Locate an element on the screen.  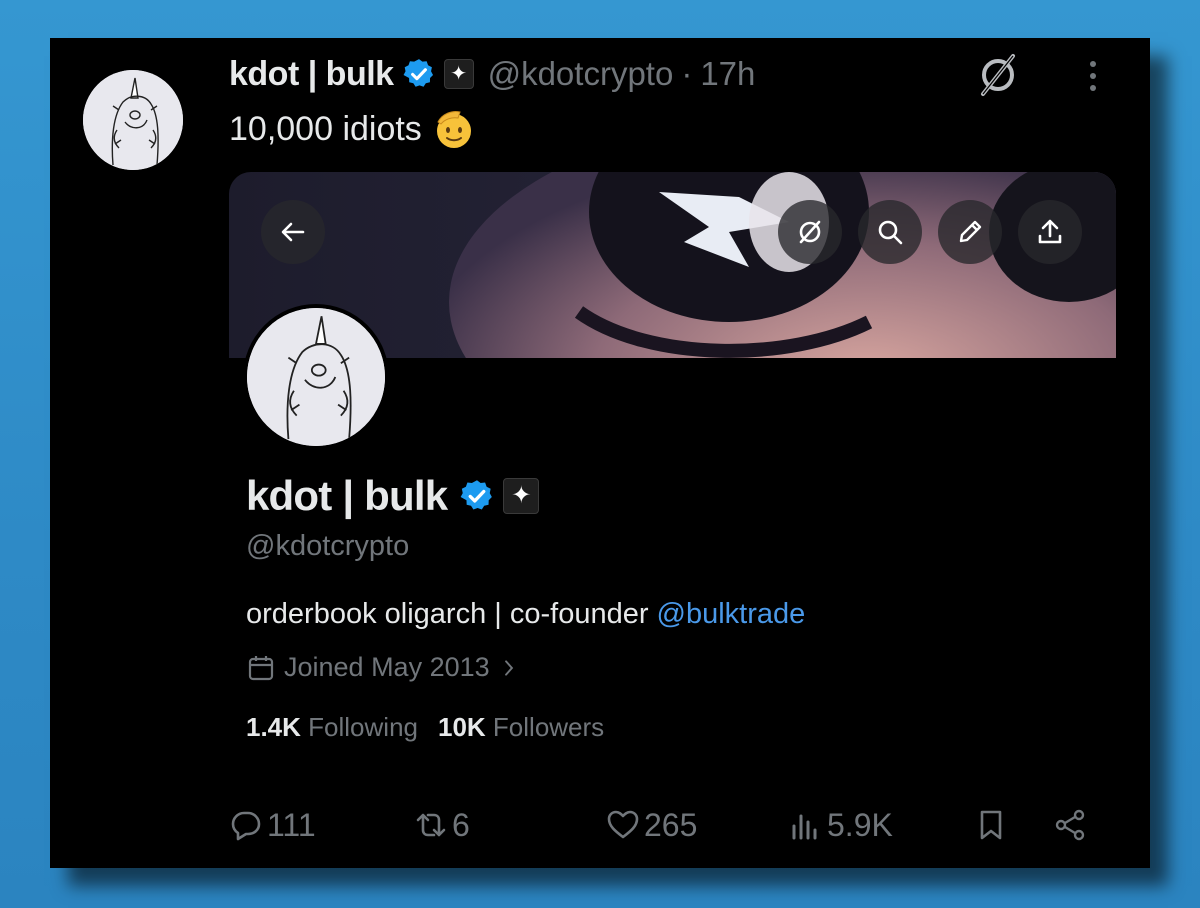
tweet-header: kdot | bulk ✦ @kdotcrypto · 17h is located at coordinates (492, 74).